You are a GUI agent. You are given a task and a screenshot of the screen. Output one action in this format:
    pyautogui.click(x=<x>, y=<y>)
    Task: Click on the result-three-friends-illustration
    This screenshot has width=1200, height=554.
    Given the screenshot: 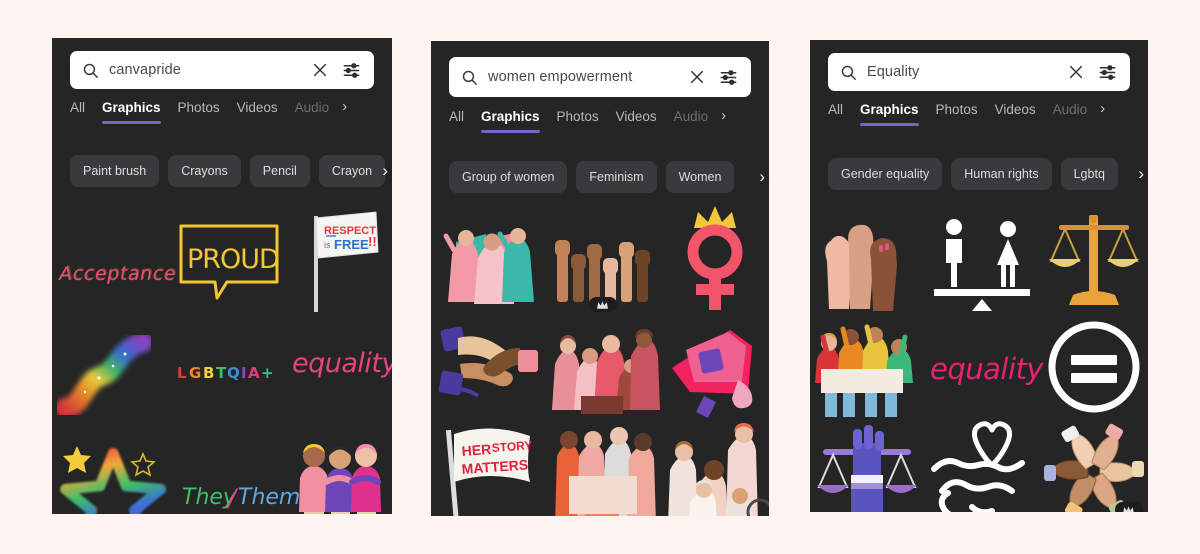 What is the action you would take?
    pyautogui.click(x=340, y=470)
    